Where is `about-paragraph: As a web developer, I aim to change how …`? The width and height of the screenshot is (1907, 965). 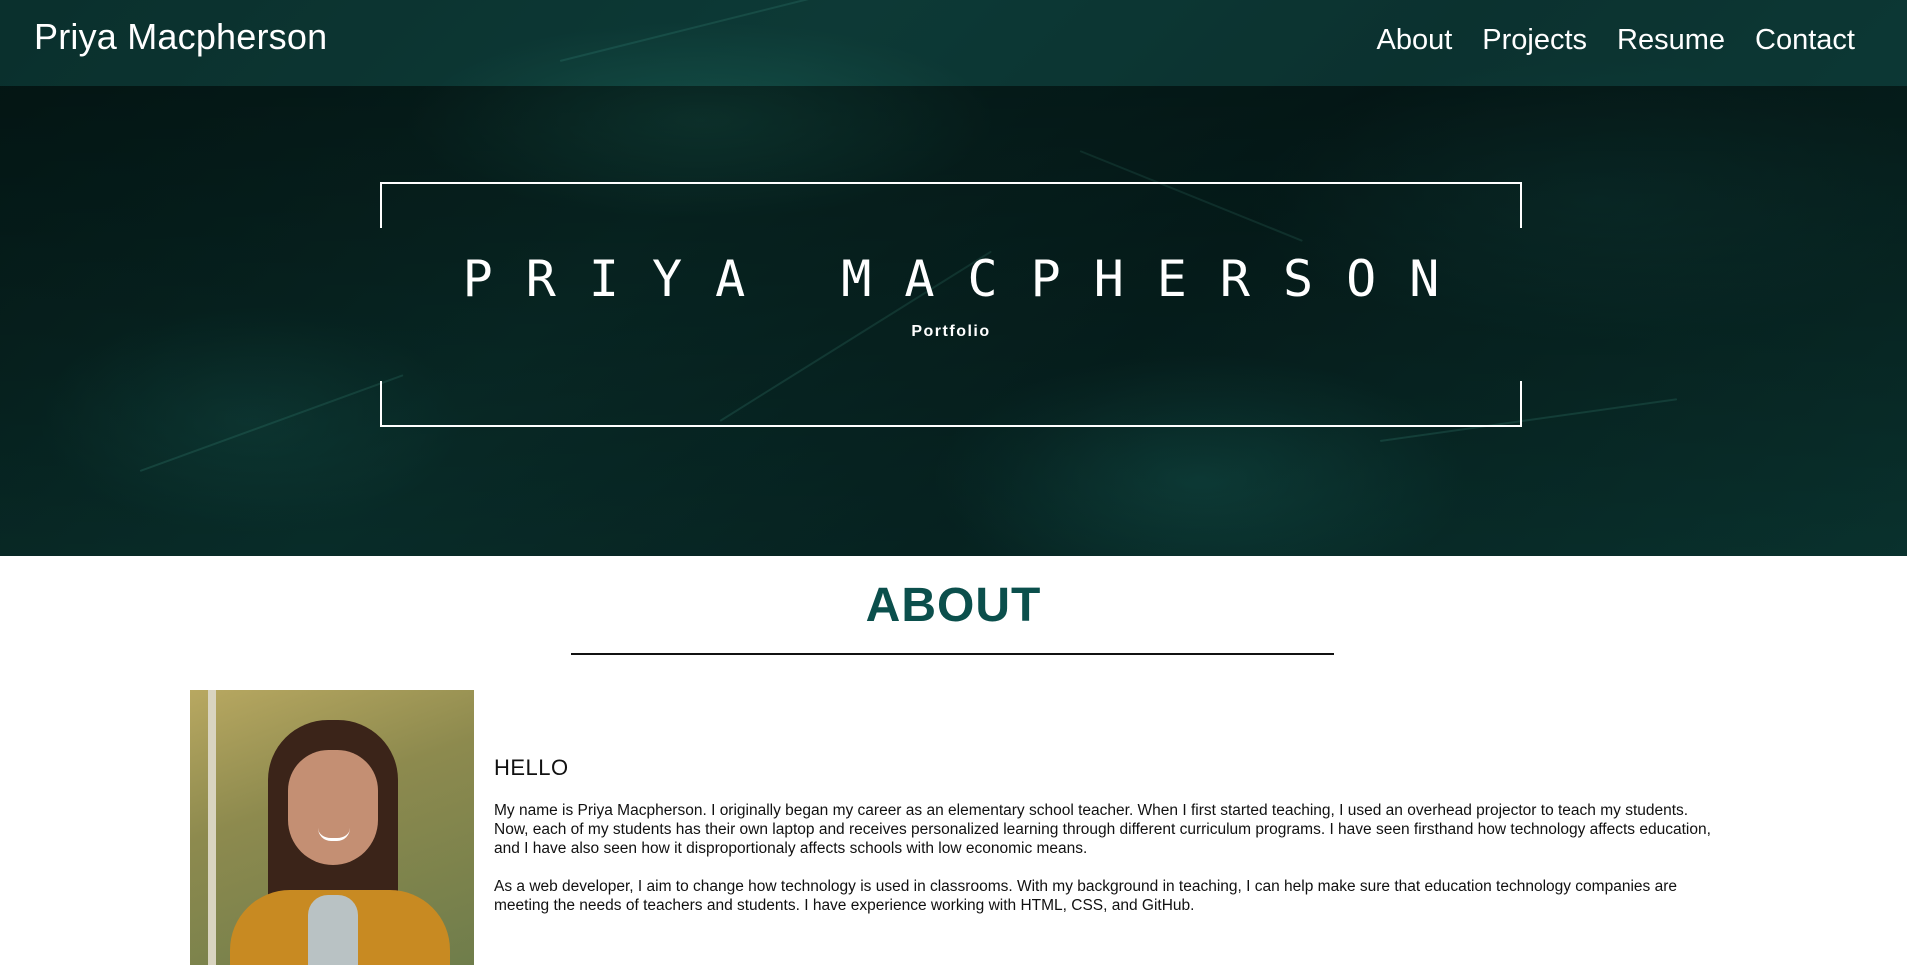 about-paragraph: As a web developer, I aim to change how … is located at coordinates (1085, 896).